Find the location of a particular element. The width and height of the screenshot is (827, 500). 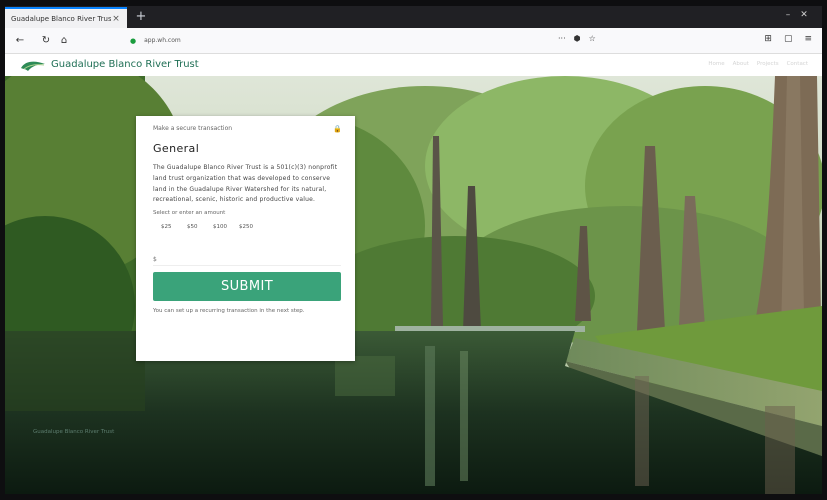

url-bar: ● app.wh.com is located at coordinates (370, 40).